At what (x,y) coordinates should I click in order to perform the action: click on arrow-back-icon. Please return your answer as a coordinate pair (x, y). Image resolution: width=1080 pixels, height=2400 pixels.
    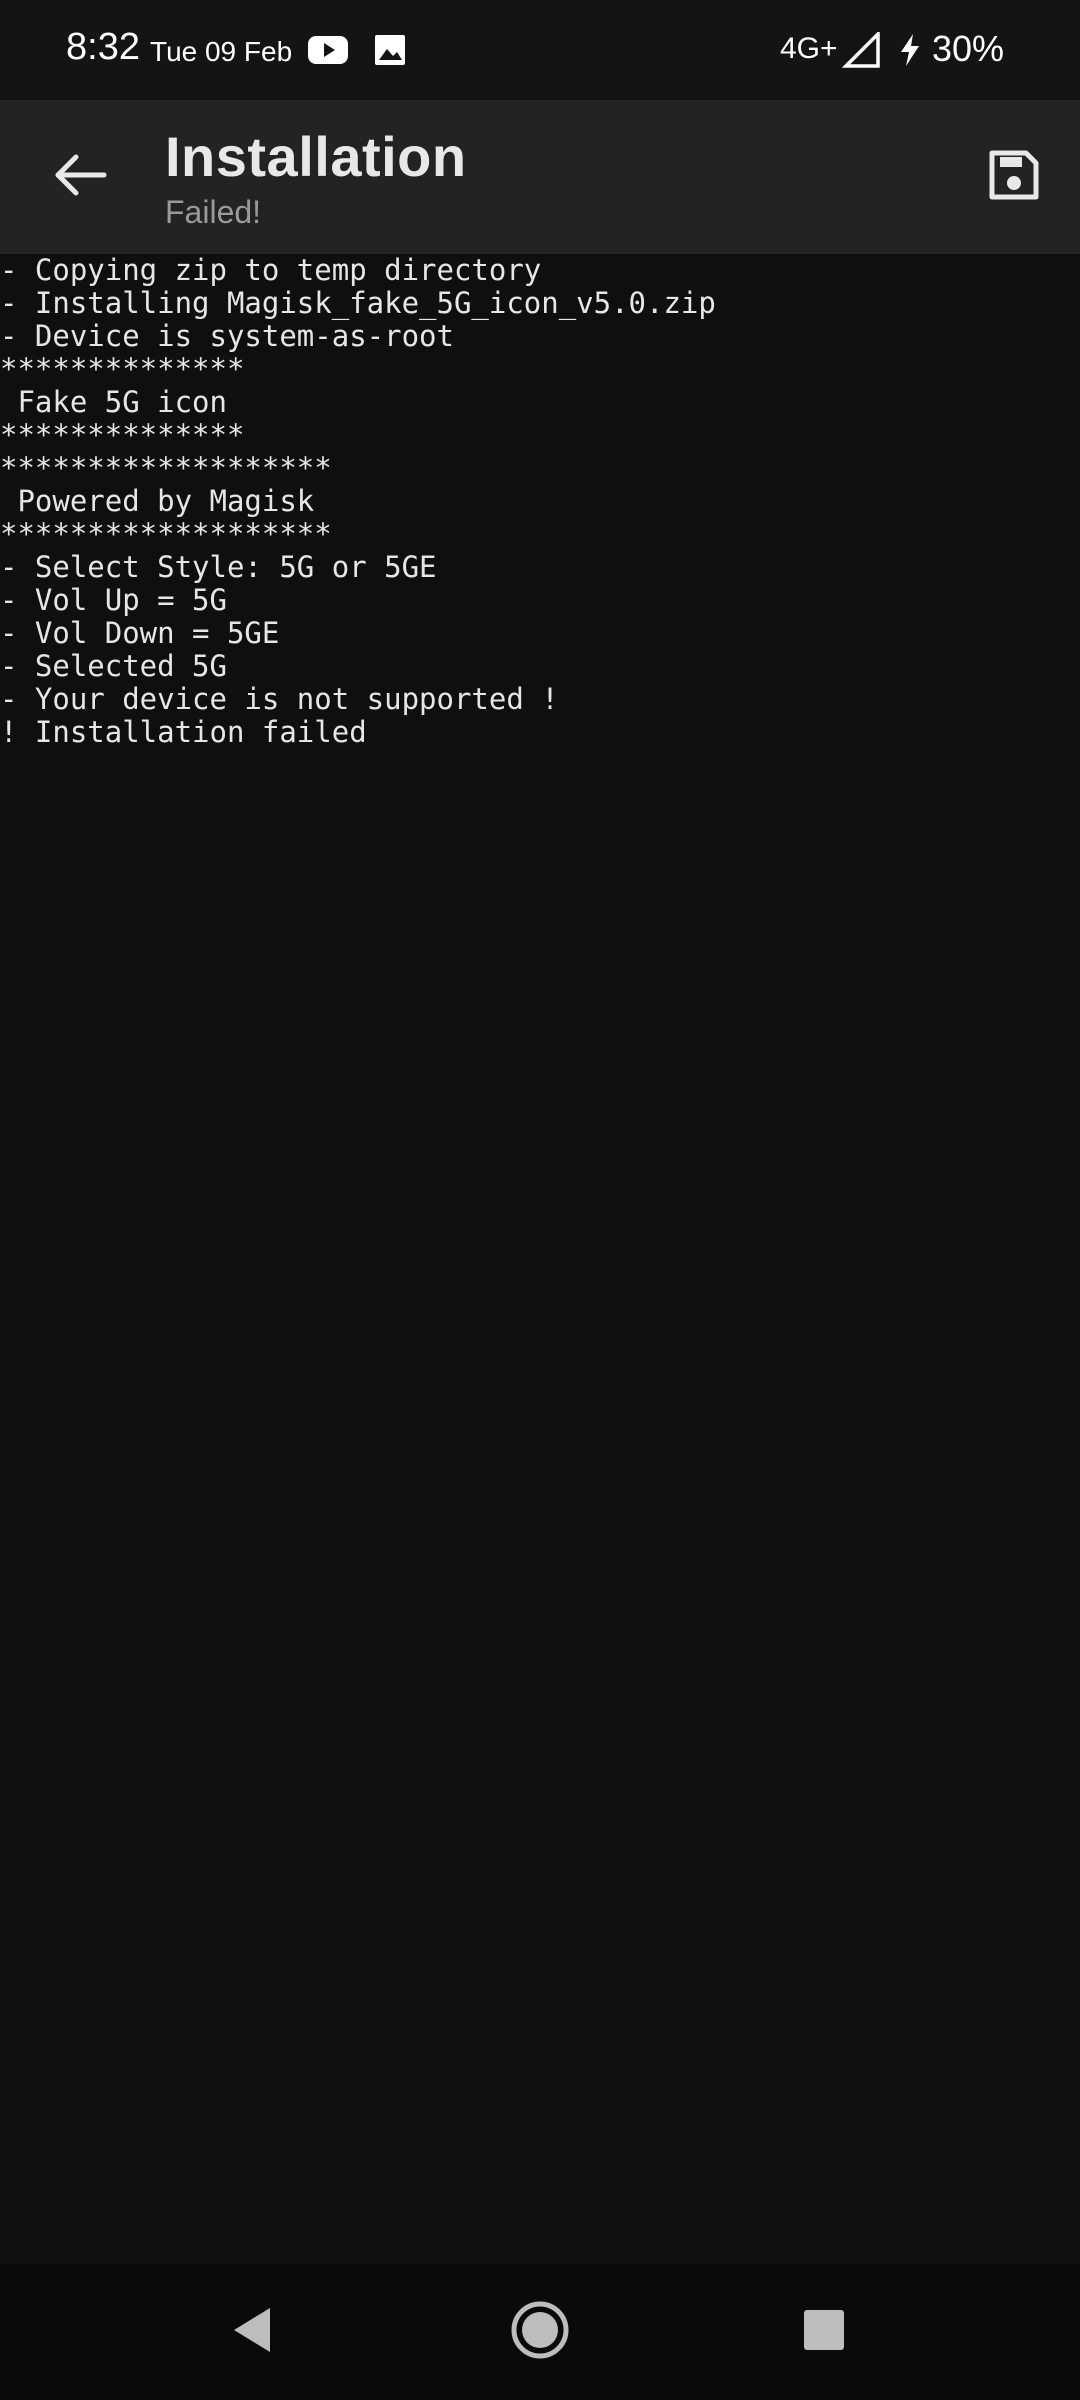
    Looking at the image, I should click on (80, 177).